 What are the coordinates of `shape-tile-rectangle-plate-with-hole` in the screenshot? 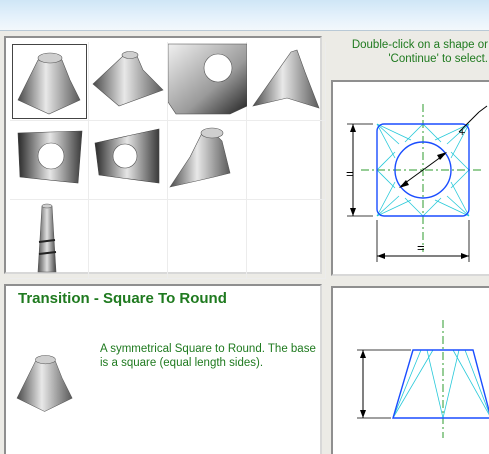 It's located at (49, 160).